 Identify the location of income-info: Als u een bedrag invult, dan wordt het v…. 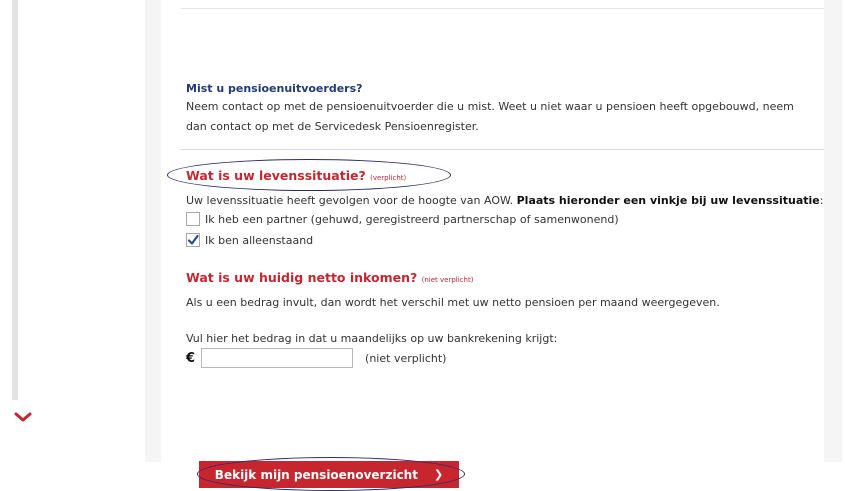
(453, 302).